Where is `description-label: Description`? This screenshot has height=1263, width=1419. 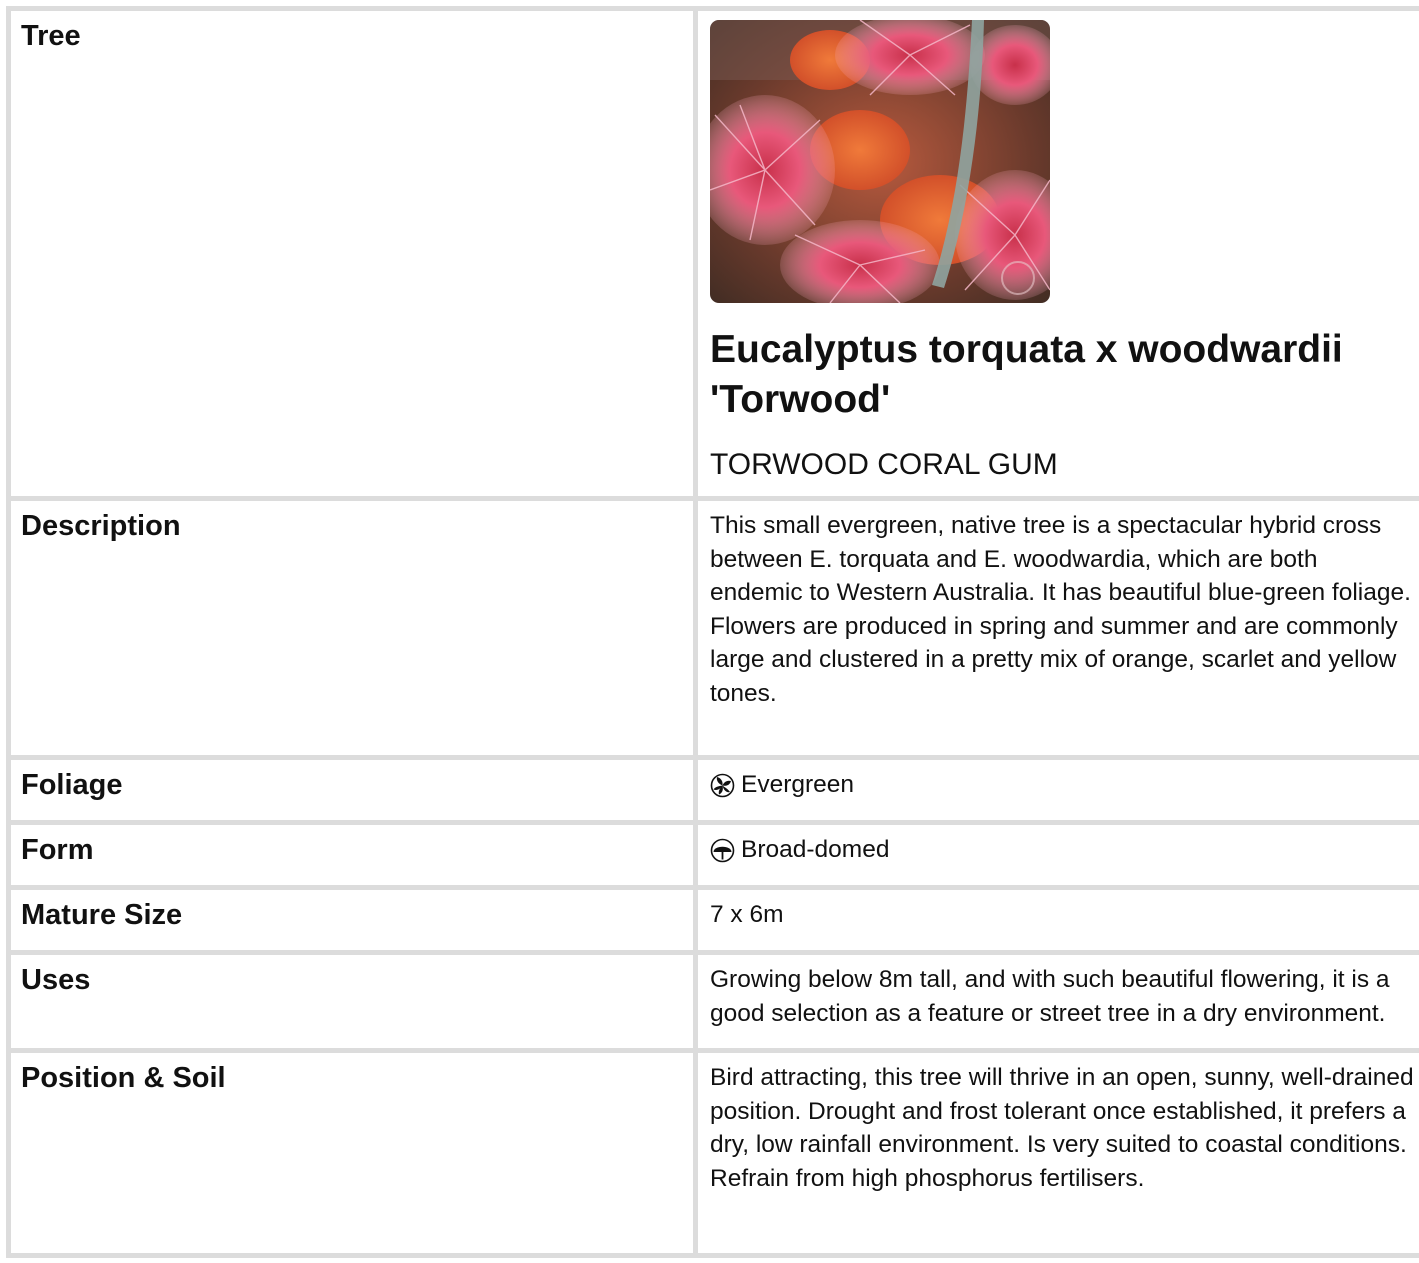 description-label: Description is located at coordinates (354, 628).